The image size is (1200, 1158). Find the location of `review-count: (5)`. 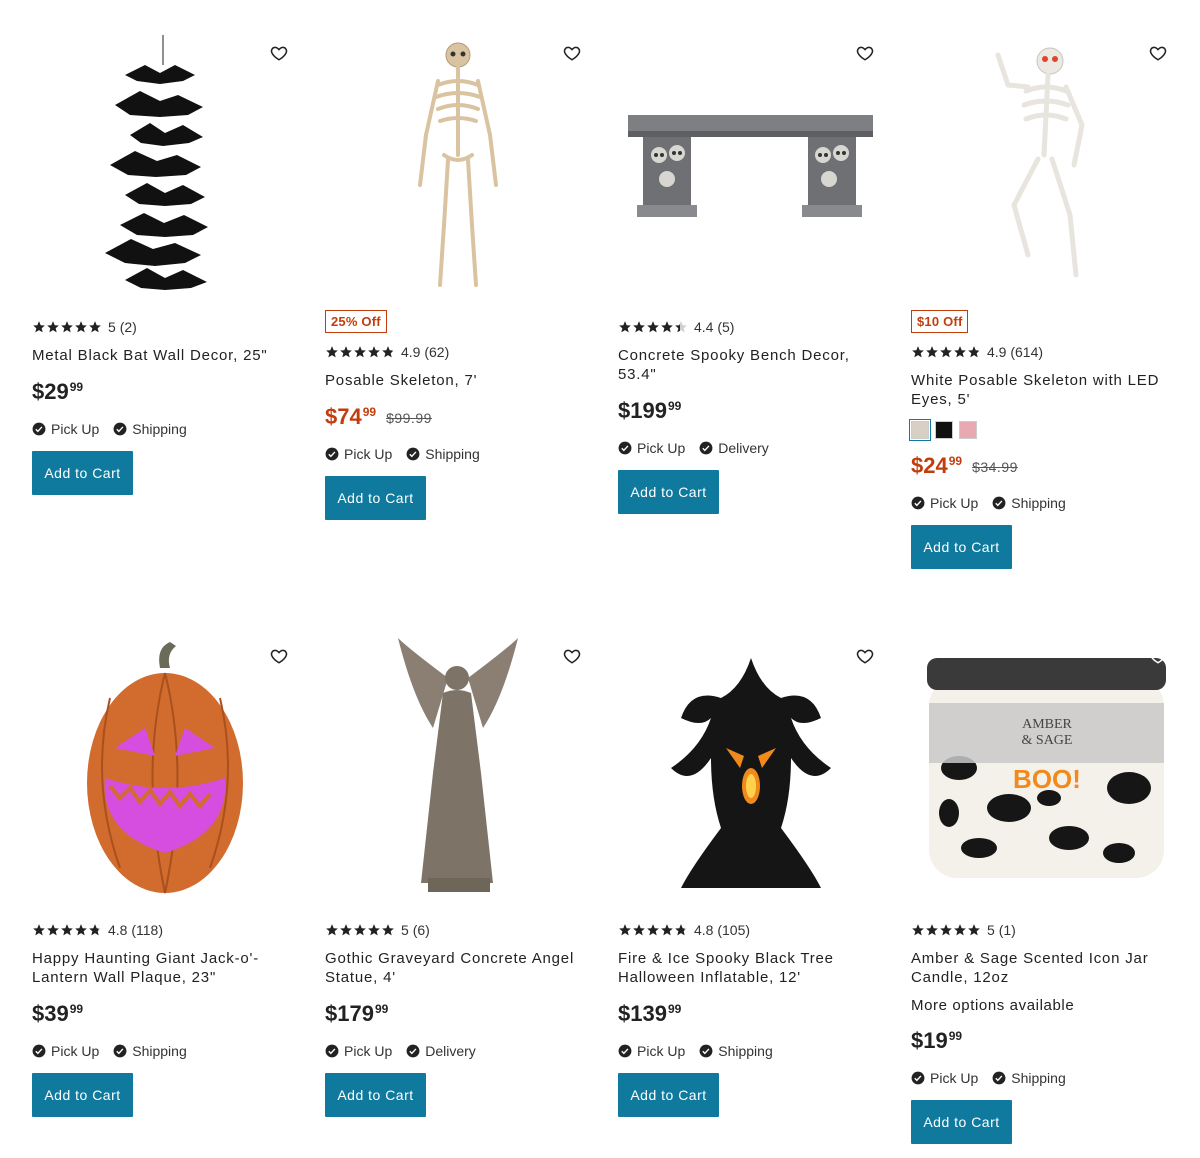

review-count: (5) is located at coordinates (725, 327).